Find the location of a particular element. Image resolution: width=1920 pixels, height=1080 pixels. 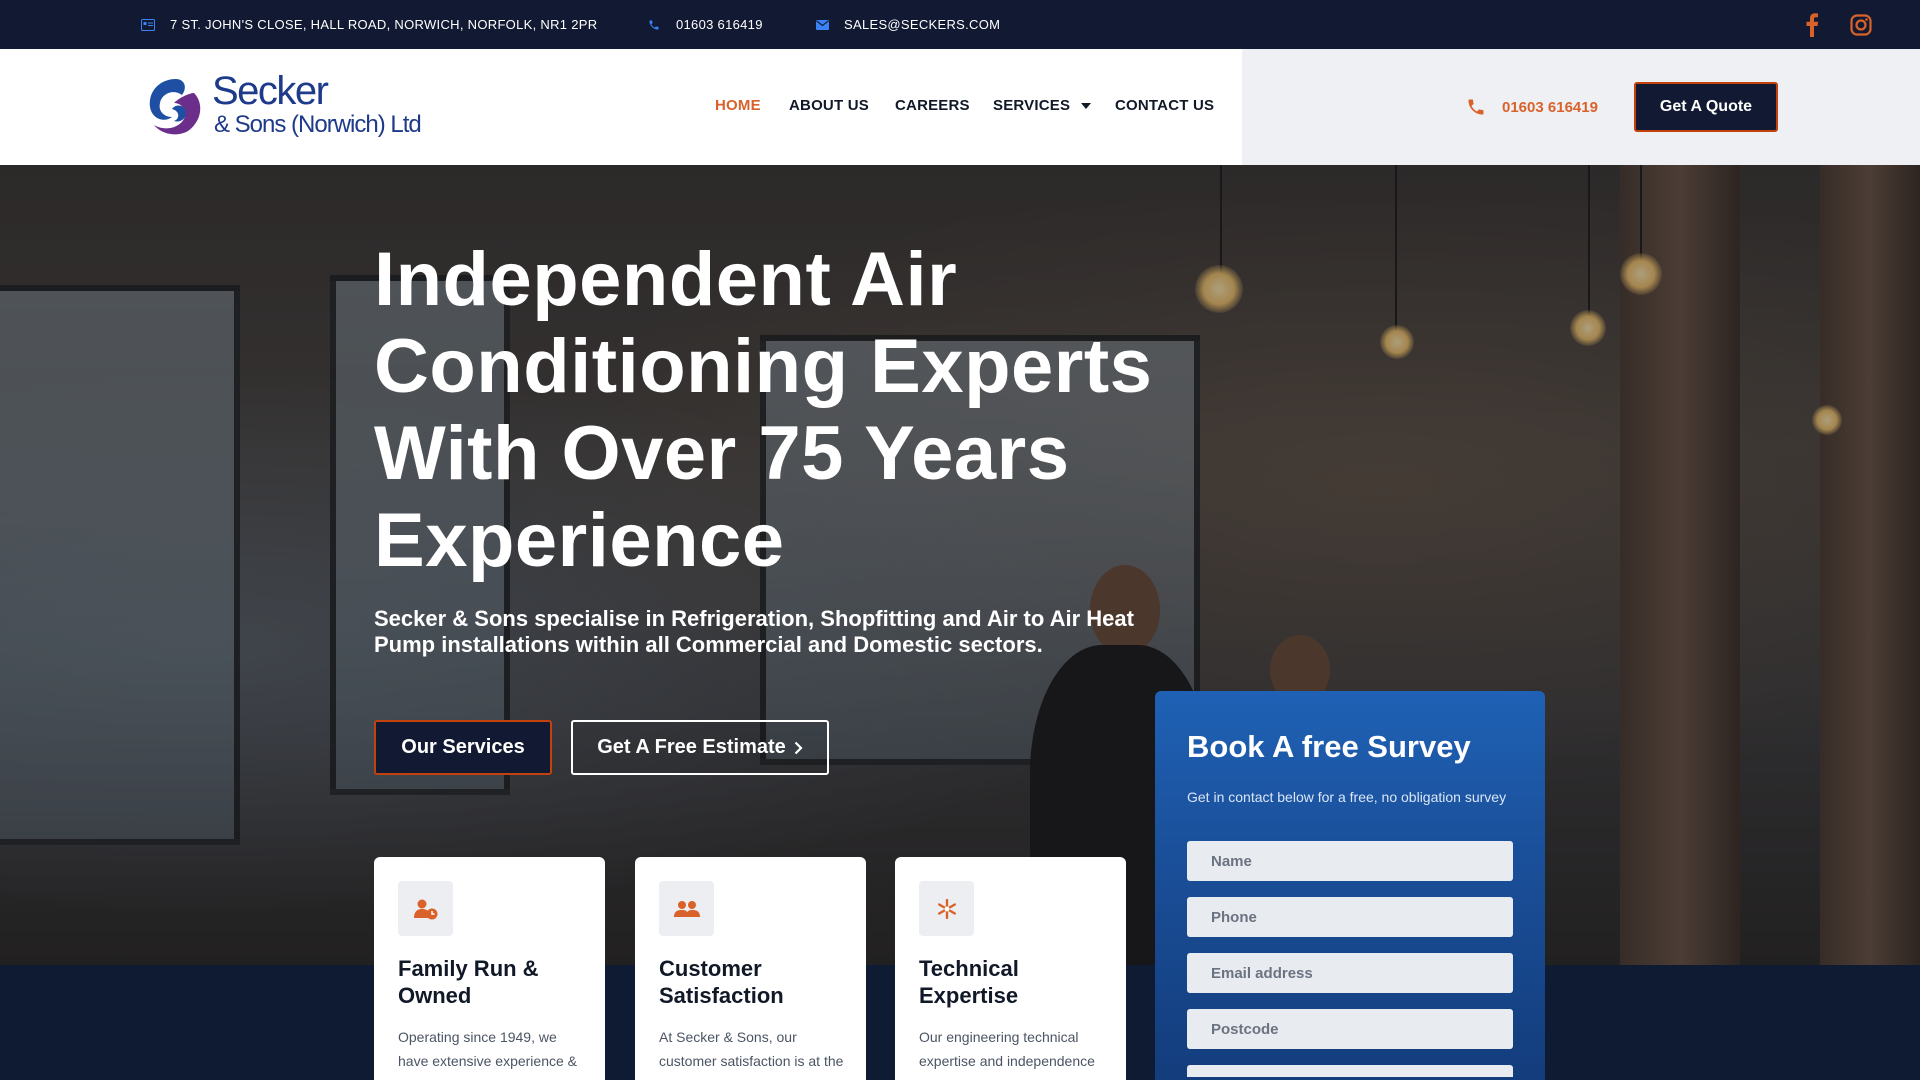

email-text: SALES@SECKERS.COM is located at coordinates (922, 24).